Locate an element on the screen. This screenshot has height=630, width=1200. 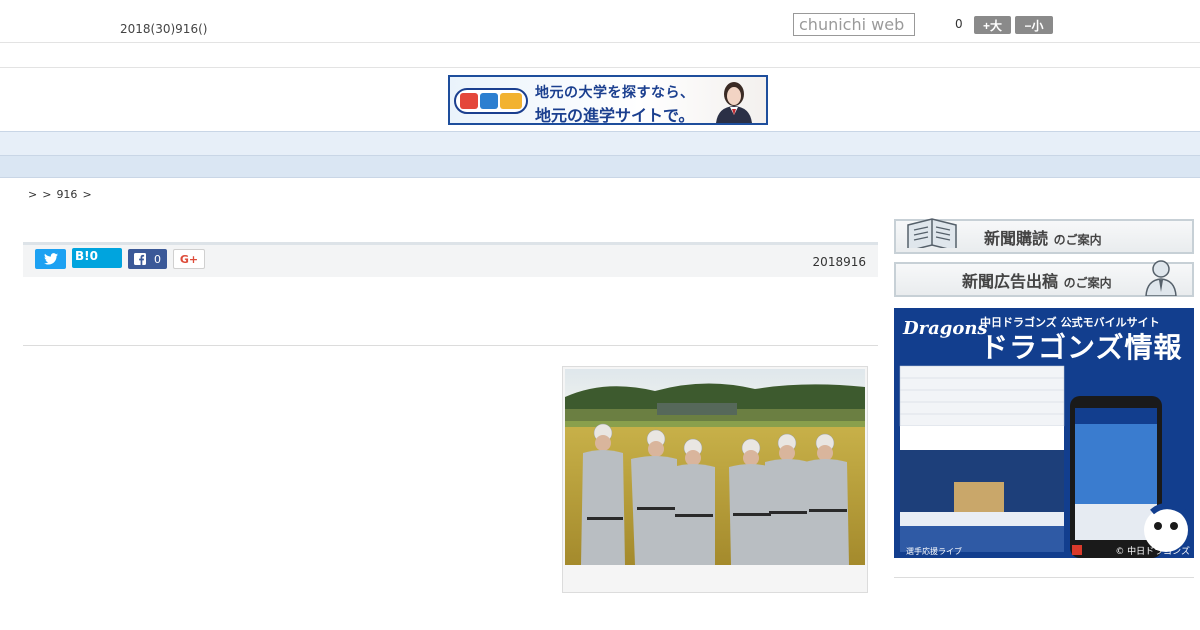
student-photo is located at coordinates (734, 102).